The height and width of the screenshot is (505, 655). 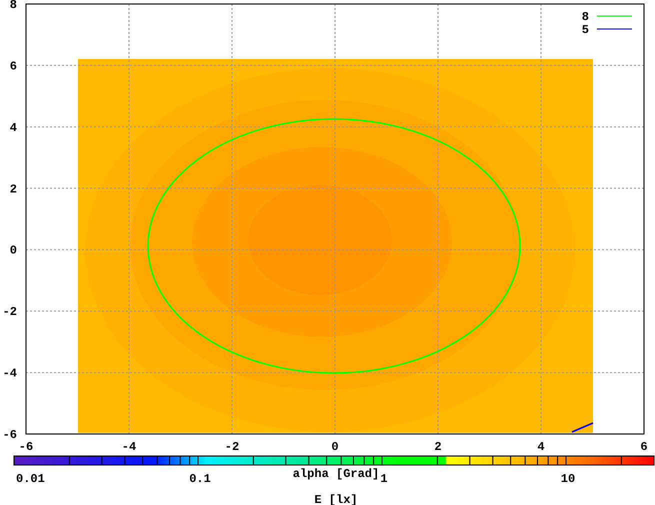 What do you see at coordinates (26, 447) in the screenshot?
I see `x-tick-label: -6` at bounding box center [26, 447].